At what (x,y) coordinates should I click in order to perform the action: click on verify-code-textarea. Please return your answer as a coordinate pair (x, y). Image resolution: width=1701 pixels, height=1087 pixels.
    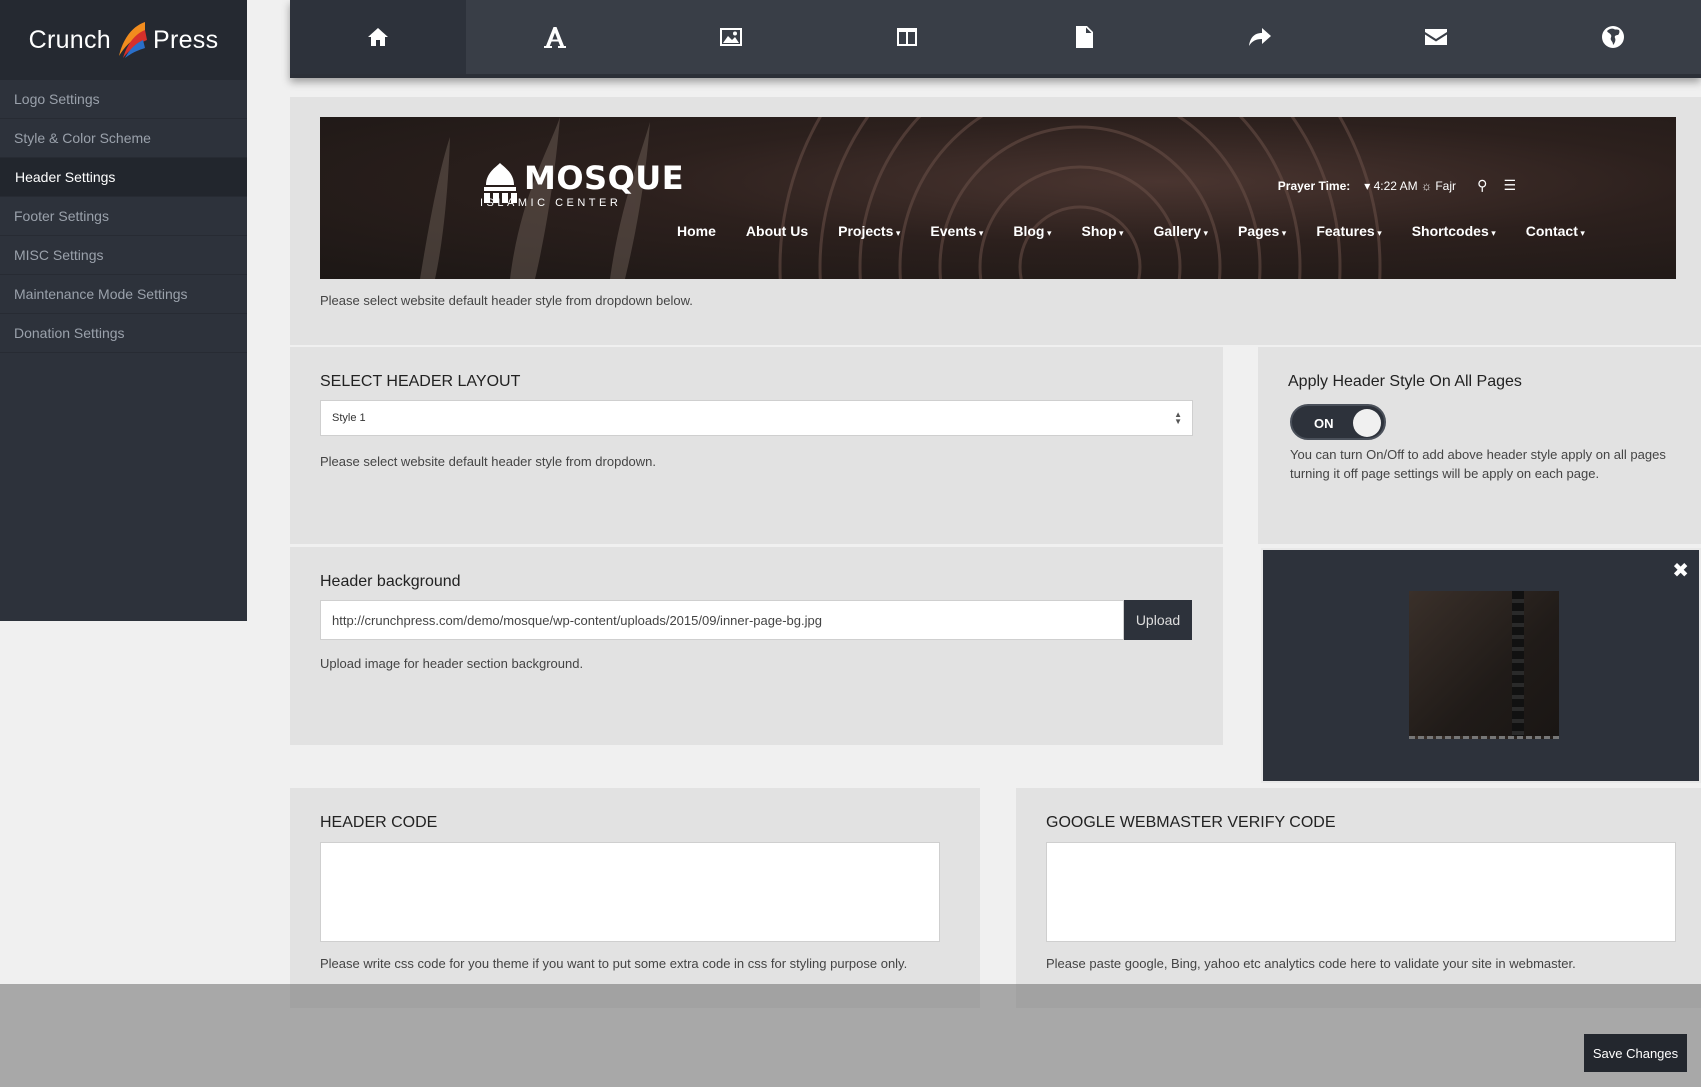
    Looking at the image, I should click on (1361, 892).